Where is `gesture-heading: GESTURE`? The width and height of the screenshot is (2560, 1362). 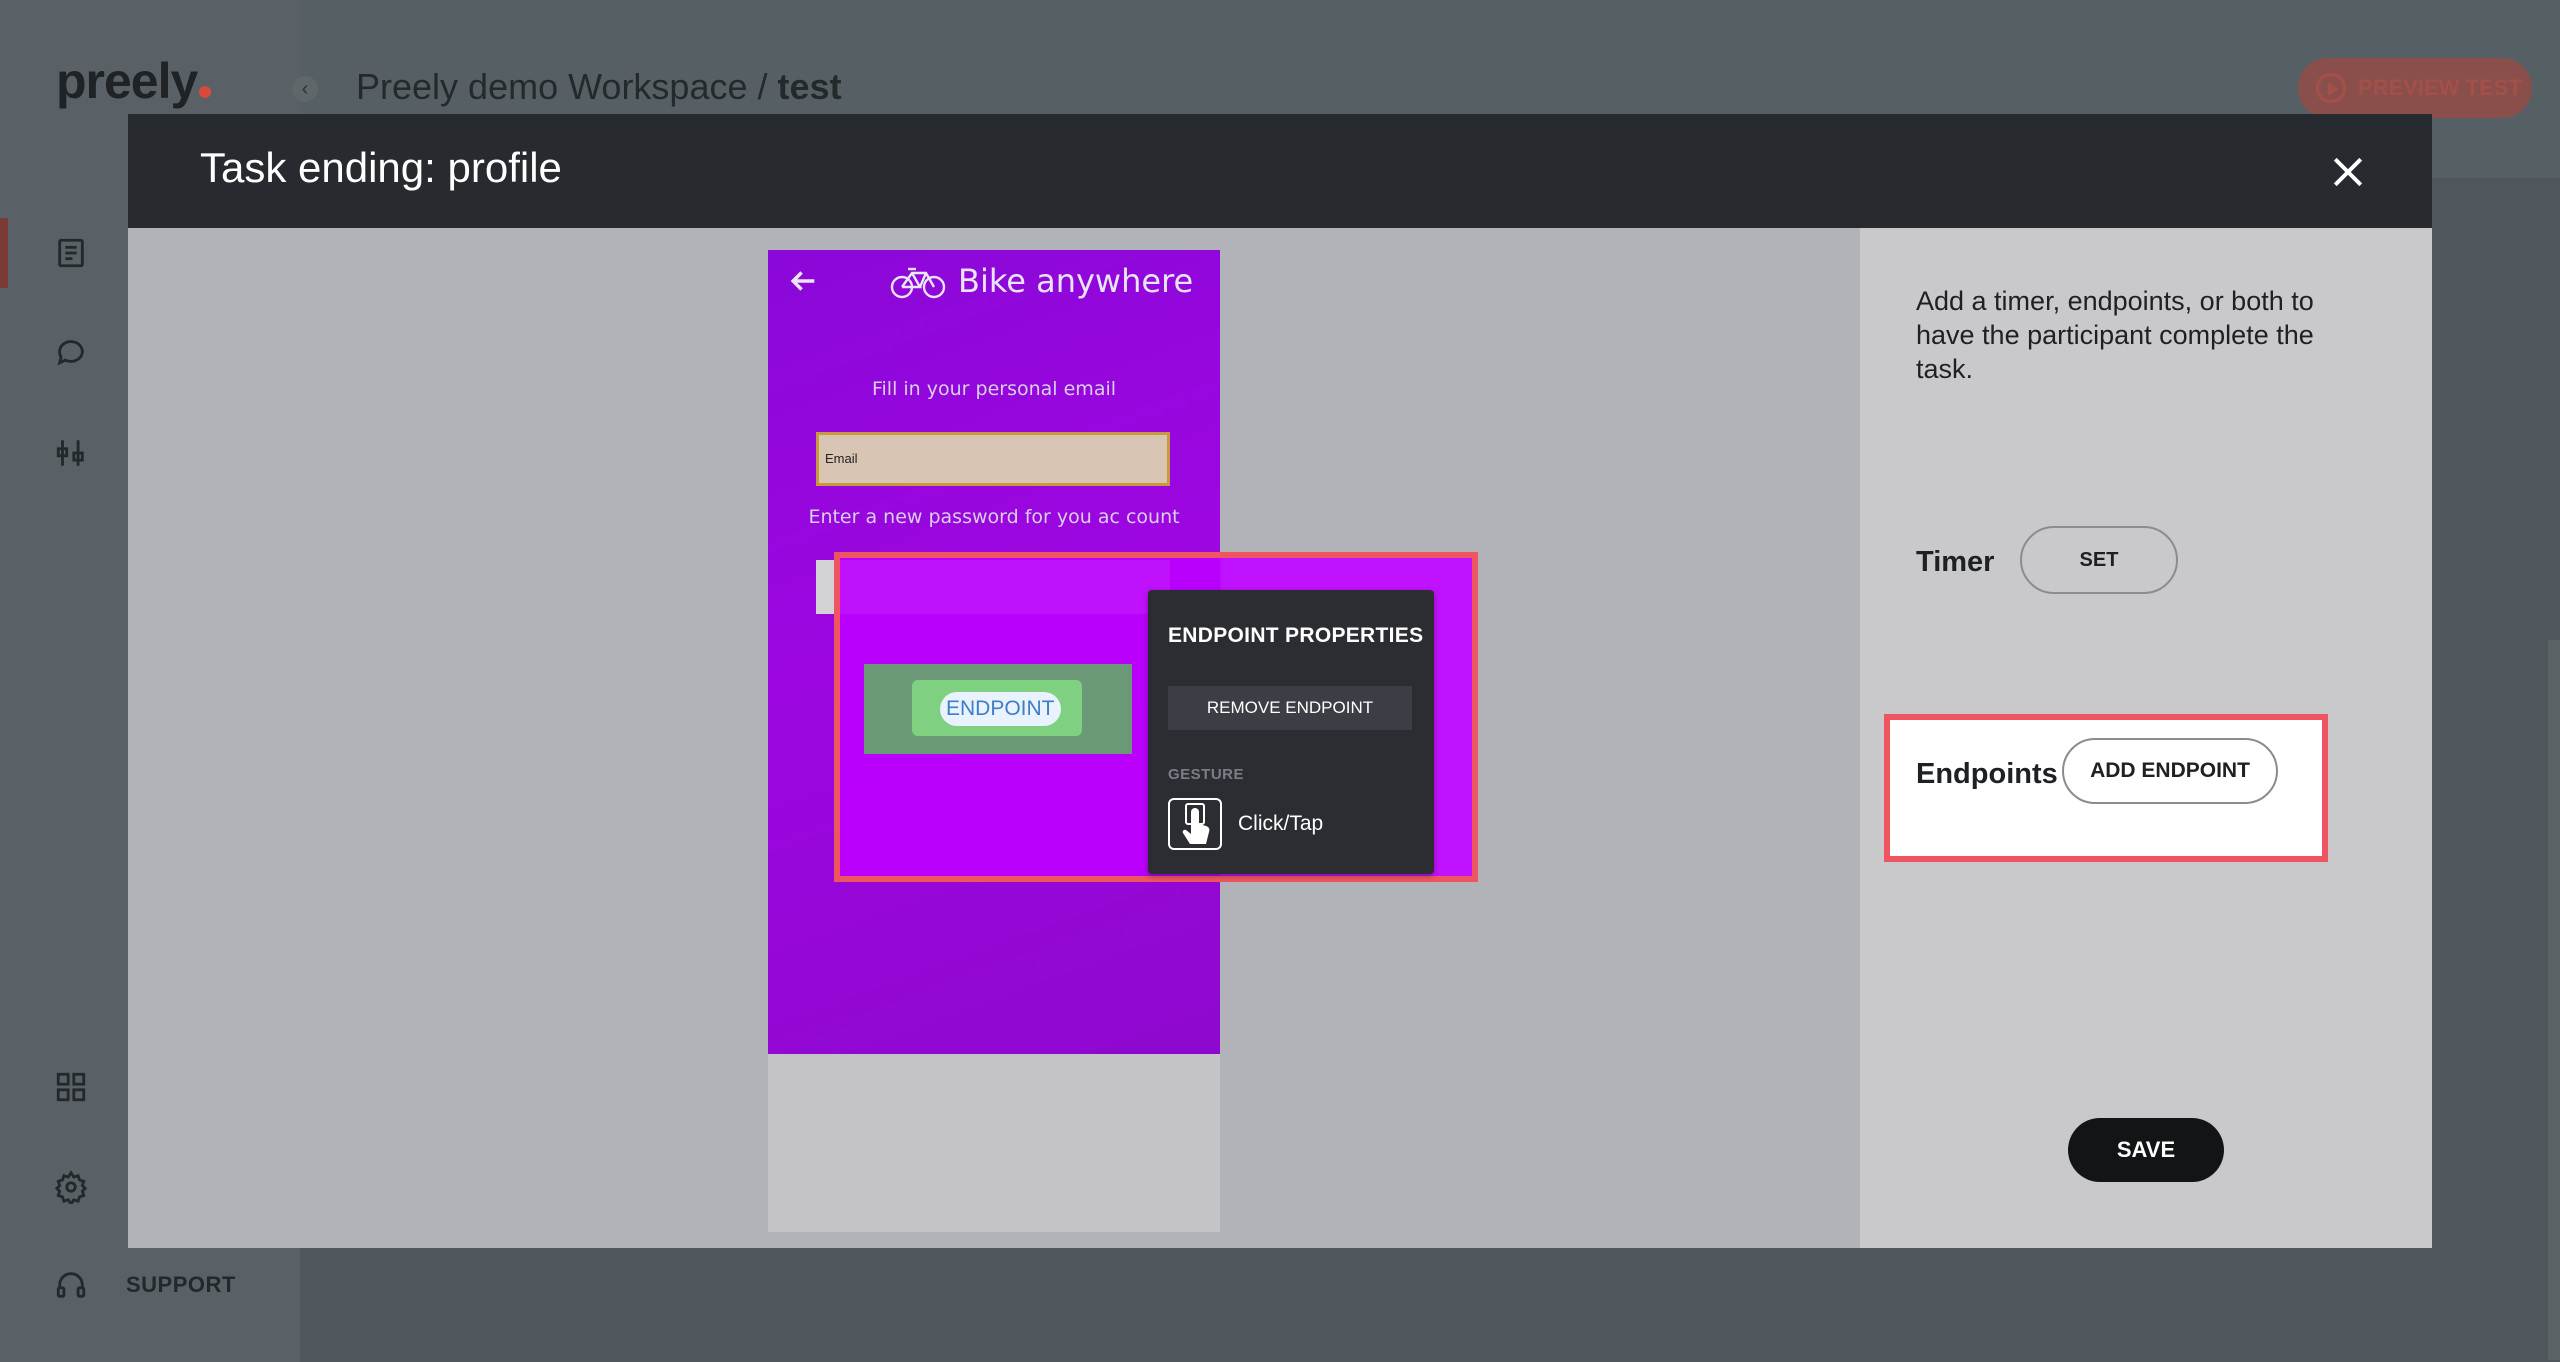
gesture-heading: GESTURE is located at coordinates (1206, 774).